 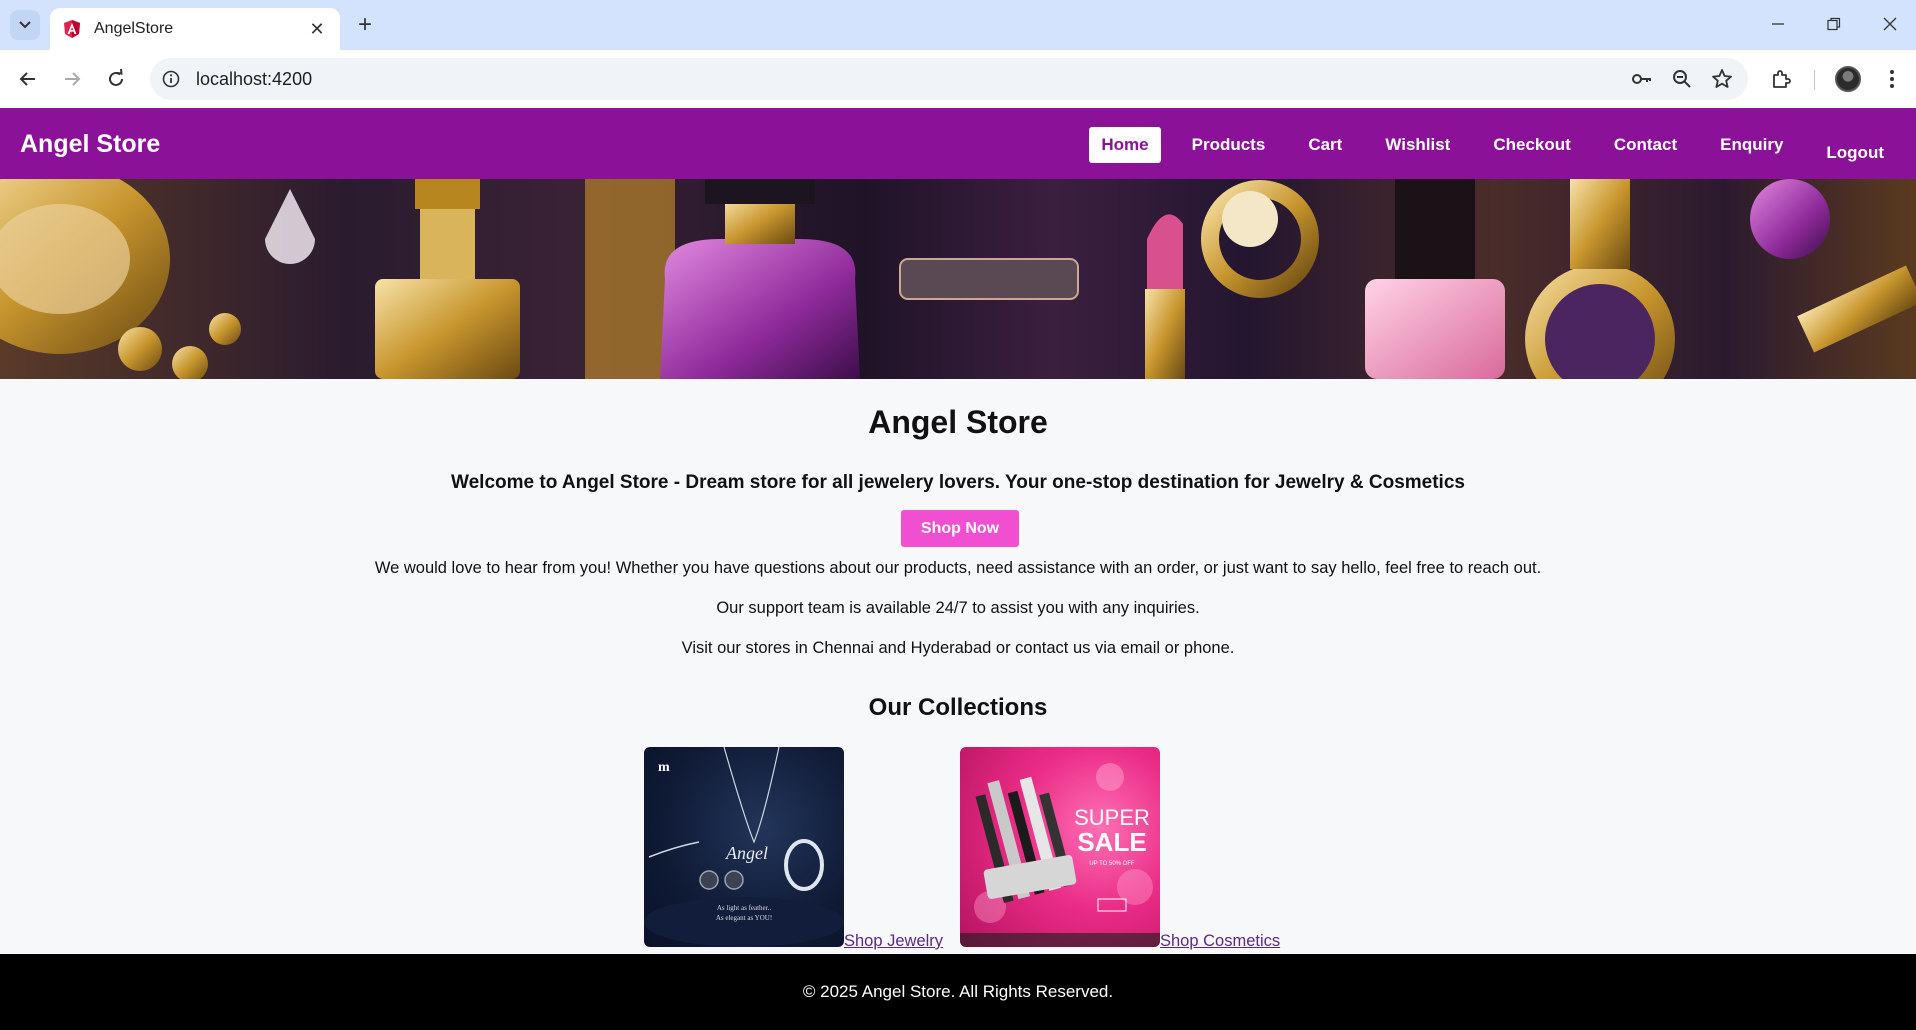 I want to click on shop-now-button: Shop Now, so click(x=960, y=528).